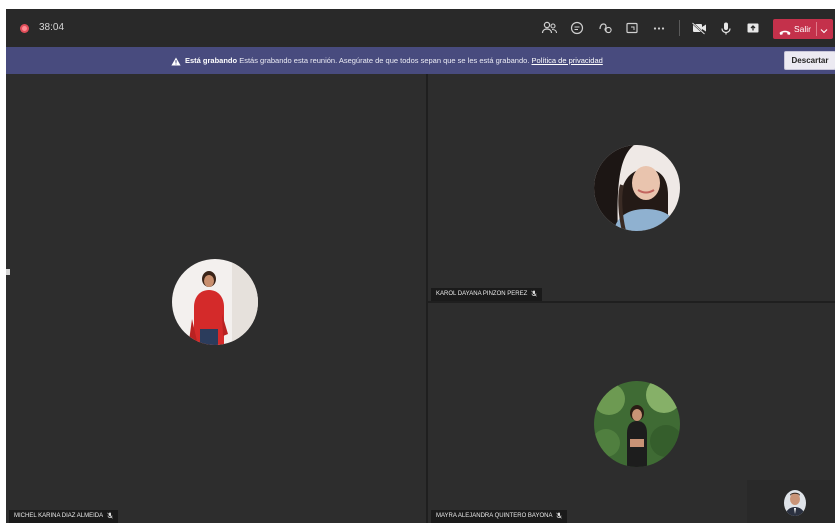  What do you see at coordinates (176, 61) in the screenshot?
I see `warning-icon` at bounding box center [176, 61].